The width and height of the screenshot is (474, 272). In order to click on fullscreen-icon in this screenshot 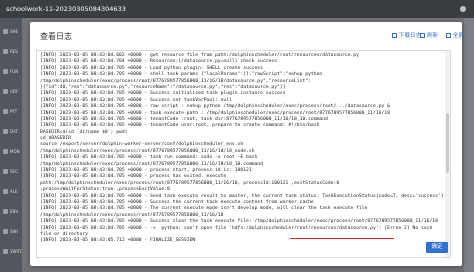, I will do `click(448, 35)`.